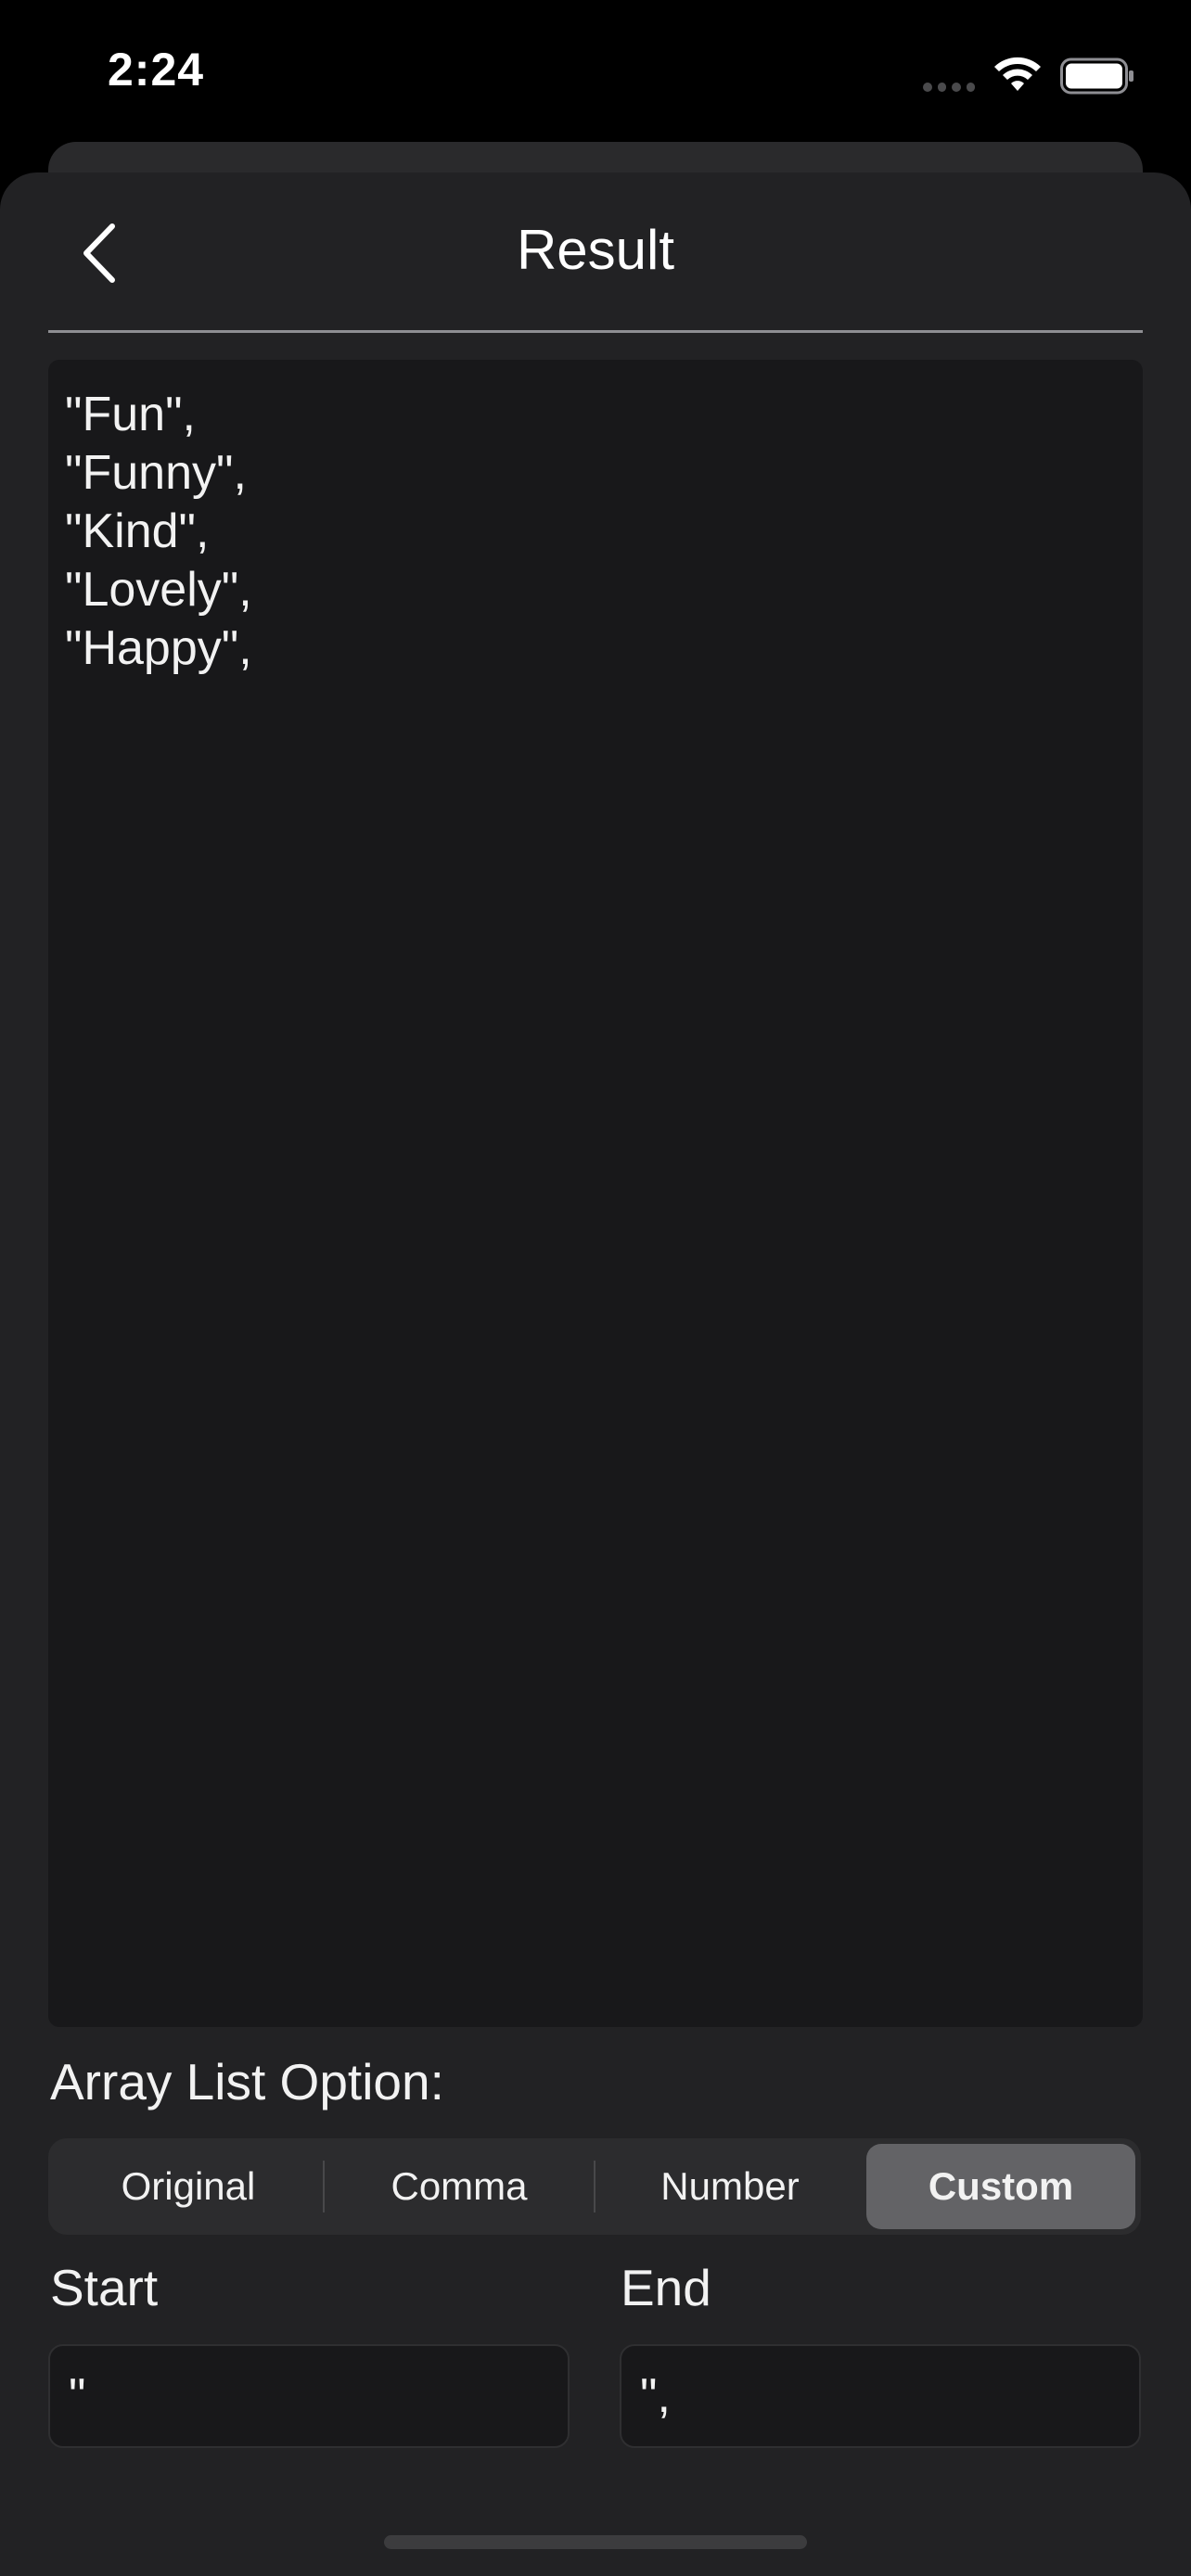 Image resolution: width=1191 pixels, height=2576 pixels. Describe the element at coordinates (156, 70) in the screenshot. I see `status-time: 2:24` at that location.